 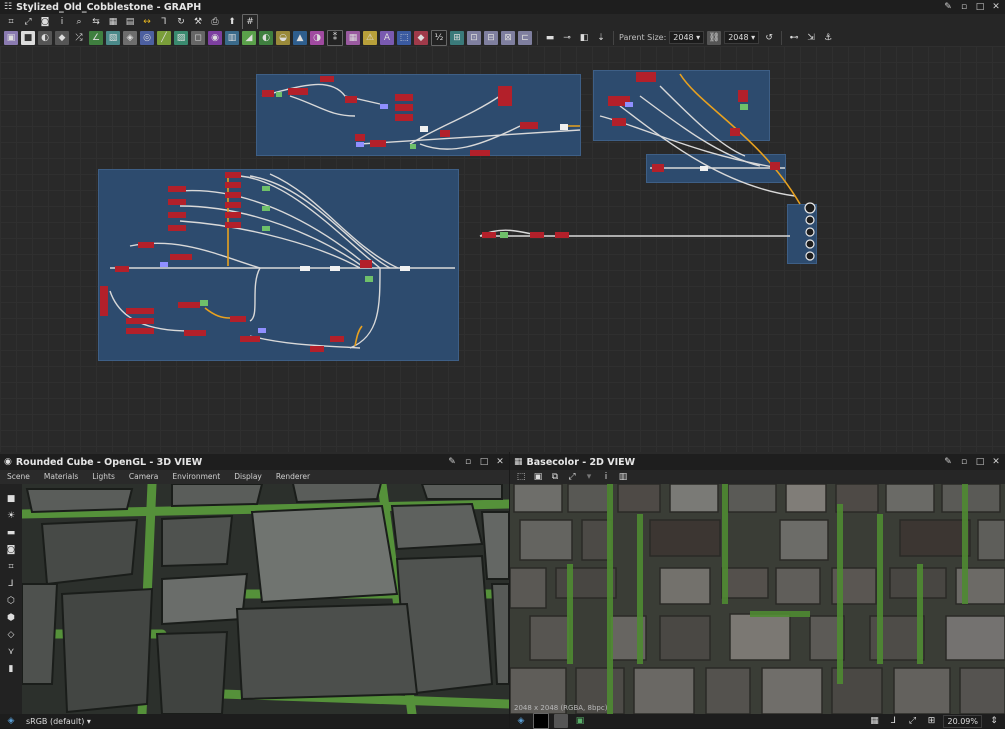 I want to click on parent-size-dropdown: 2048 ▾, so click(x=687, y=37).